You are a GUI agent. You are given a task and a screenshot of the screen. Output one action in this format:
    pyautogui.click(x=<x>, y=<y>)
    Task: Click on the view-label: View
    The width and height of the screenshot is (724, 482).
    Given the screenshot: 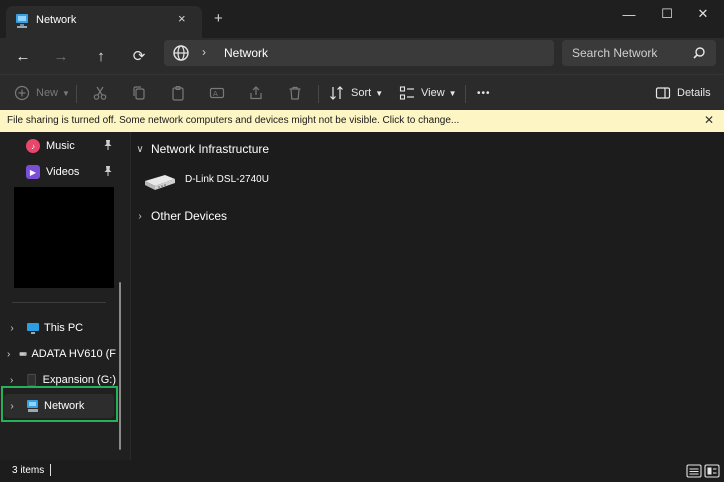 What is the action you would take?
    pyautogui.click(x=433, y=93)
    